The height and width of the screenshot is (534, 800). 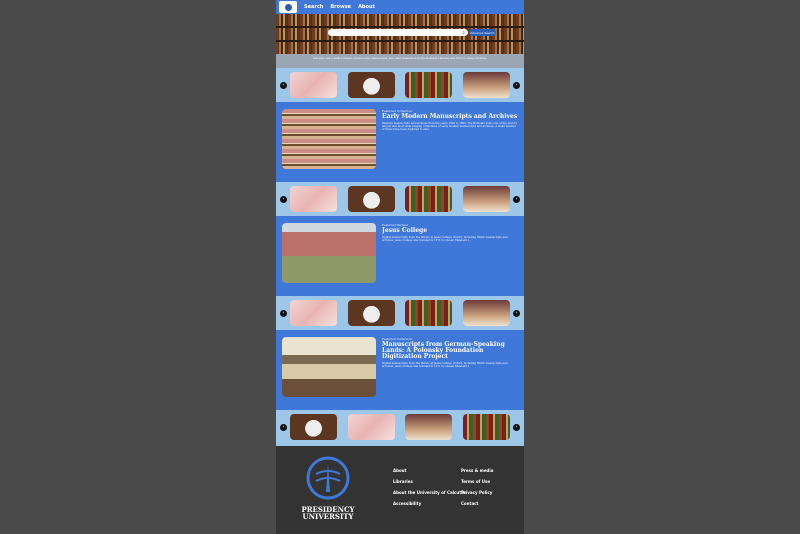 I want to click on feature-kicker: Featured Partner, so click(x=395, y=225).